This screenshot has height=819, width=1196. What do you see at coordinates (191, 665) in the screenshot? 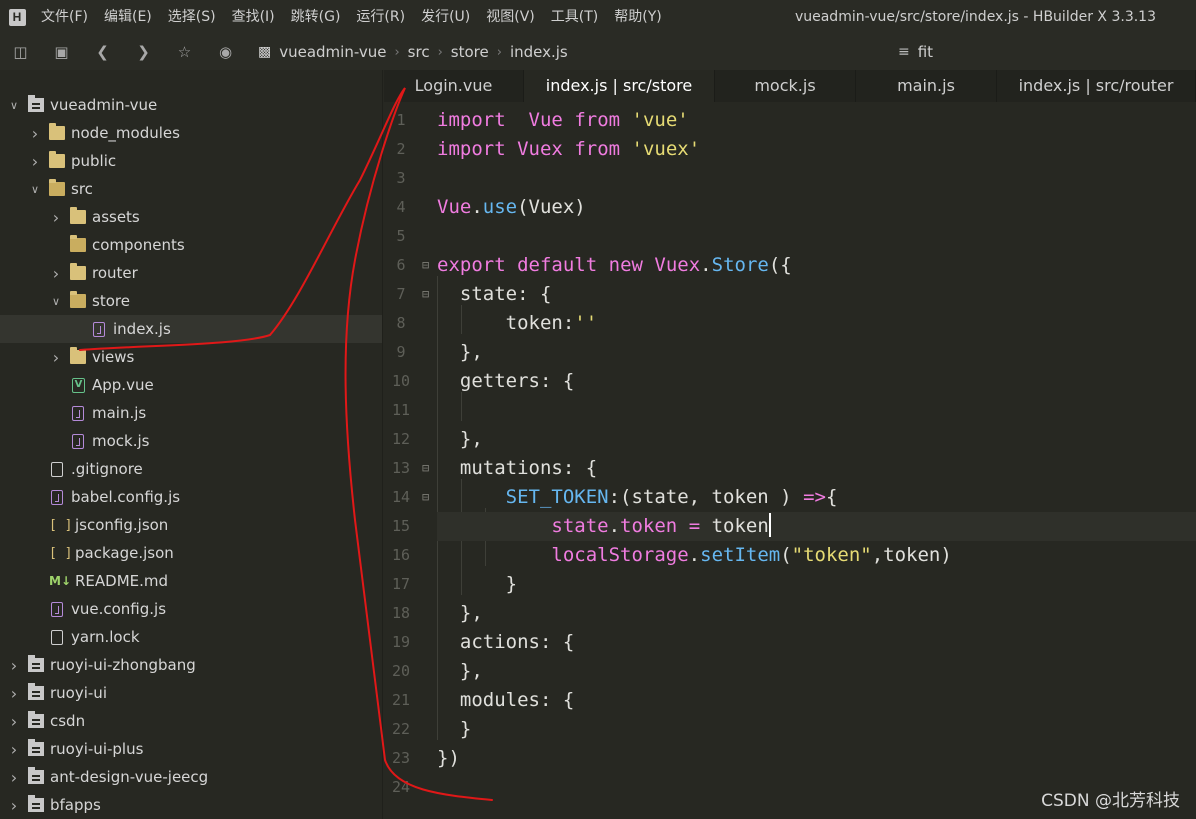
I see `tree-item: › ruoyi-ui-zhongbang` at bounding box center [191, 665].